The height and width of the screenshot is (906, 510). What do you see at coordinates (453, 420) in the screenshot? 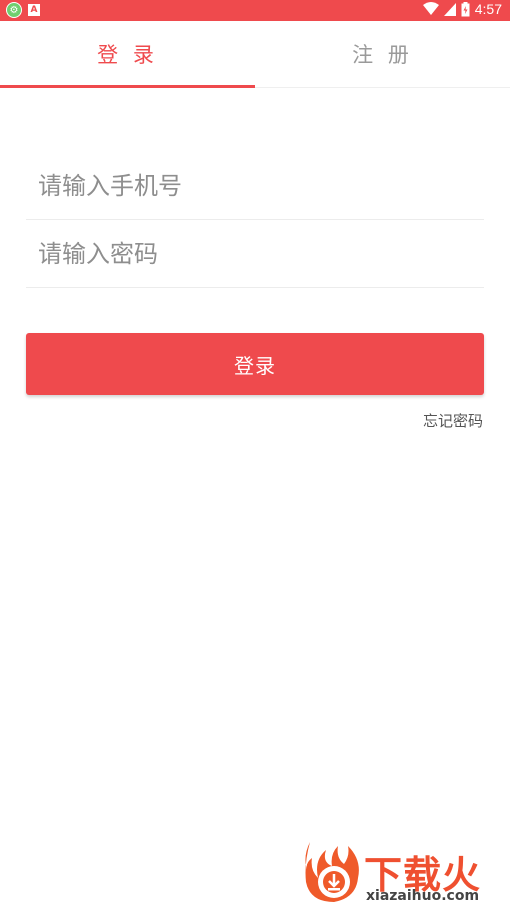
I see `forgot-password-link: 忘记密码` at bounding box center [453, 420].